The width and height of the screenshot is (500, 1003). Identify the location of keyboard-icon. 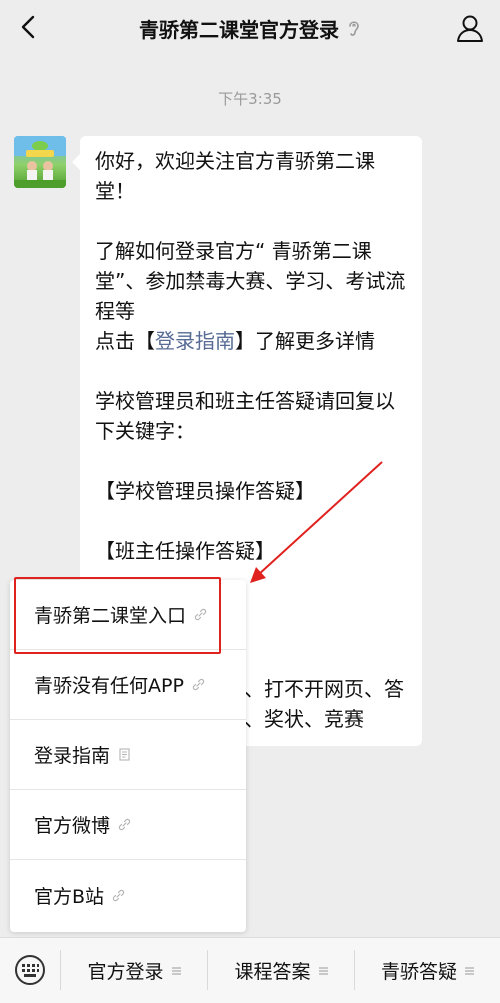
(30, 970).